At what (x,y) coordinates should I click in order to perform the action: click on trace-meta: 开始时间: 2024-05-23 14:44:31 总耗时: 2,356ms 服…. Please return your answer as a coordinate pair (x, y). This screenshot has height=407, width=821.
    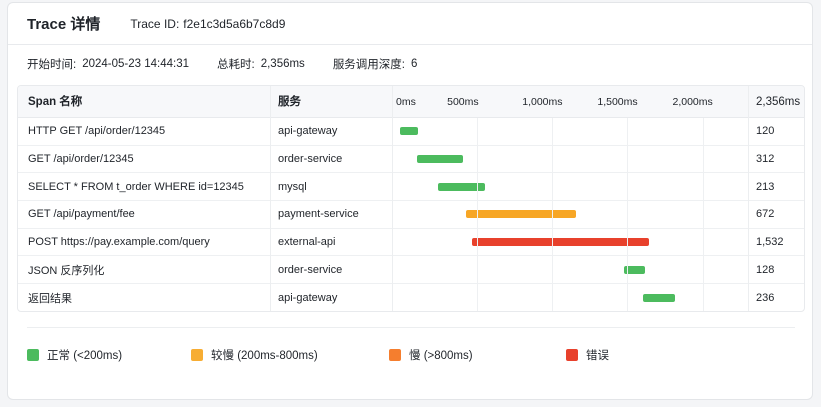
    Looking at the image, I should click on (236, 64).